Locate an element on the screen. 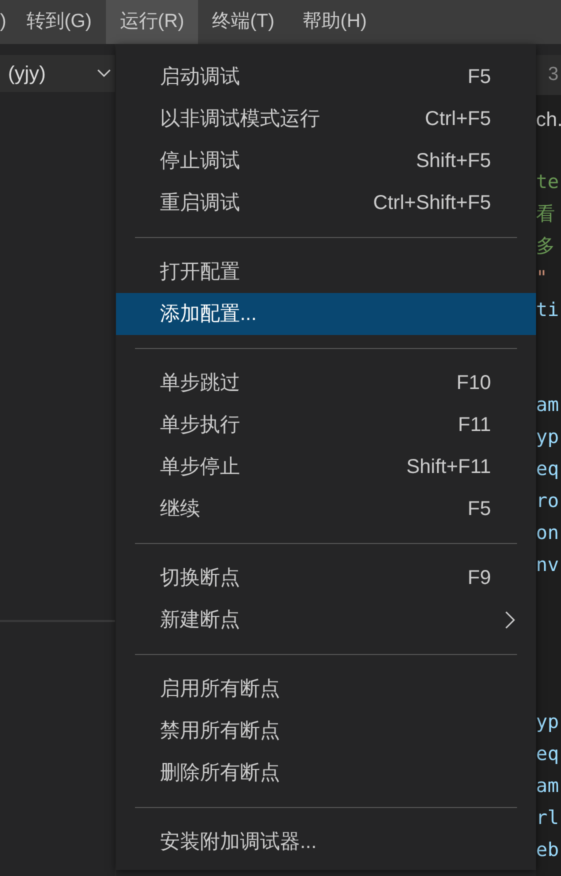 The image size is (561, 876). menu-item: 禁用所有断点 is located at coordinates (326, 731).